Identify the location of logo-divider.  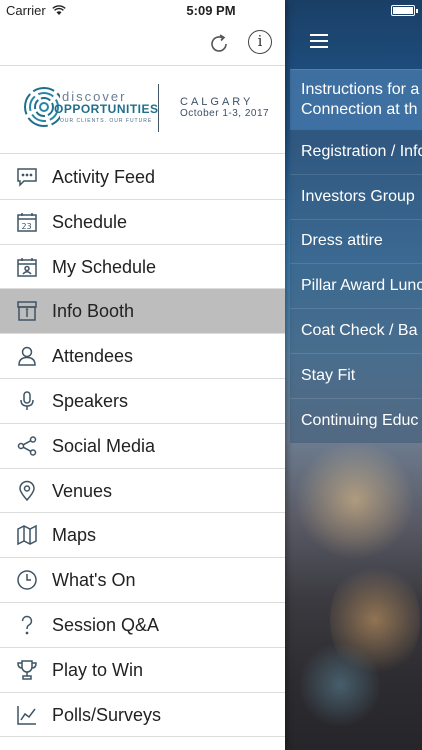
(158, 108).